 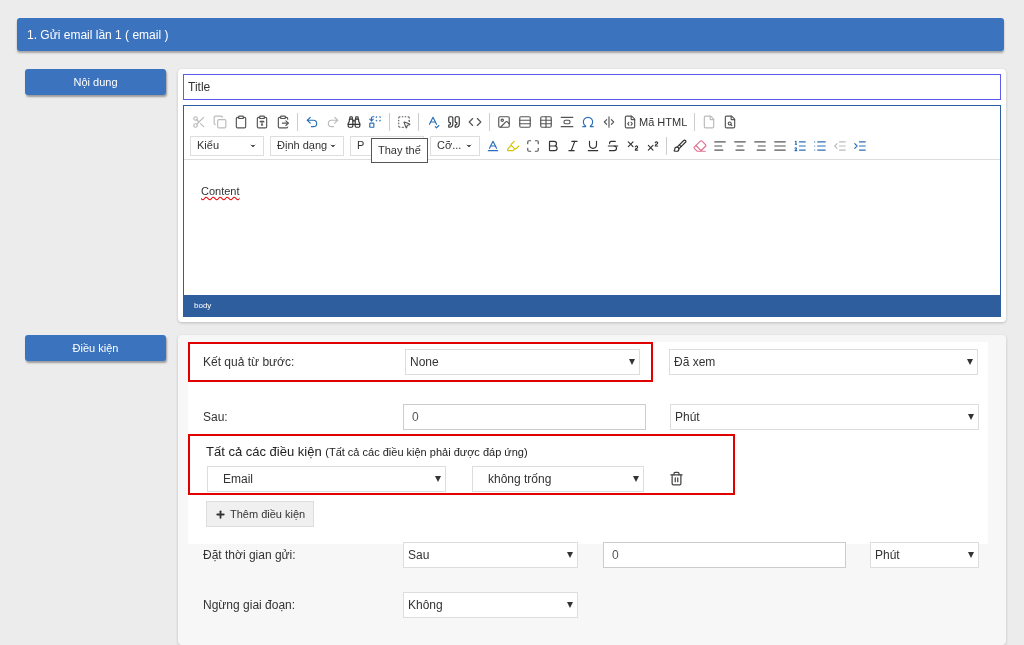 What do you see at coordinates (367, 452) in the screenshot?
I see `condition-group-title: Tất cả các điều kiện (Tất cả các điều kiện phải được đáp ứng)` at bounding box center [367, 452].